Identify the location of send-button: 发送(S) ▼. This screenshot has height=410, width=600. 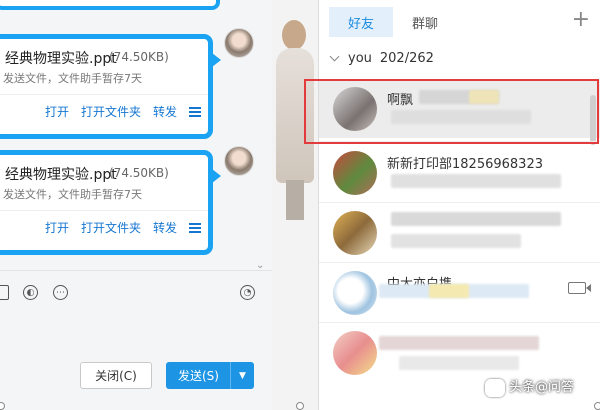
(210, 375).